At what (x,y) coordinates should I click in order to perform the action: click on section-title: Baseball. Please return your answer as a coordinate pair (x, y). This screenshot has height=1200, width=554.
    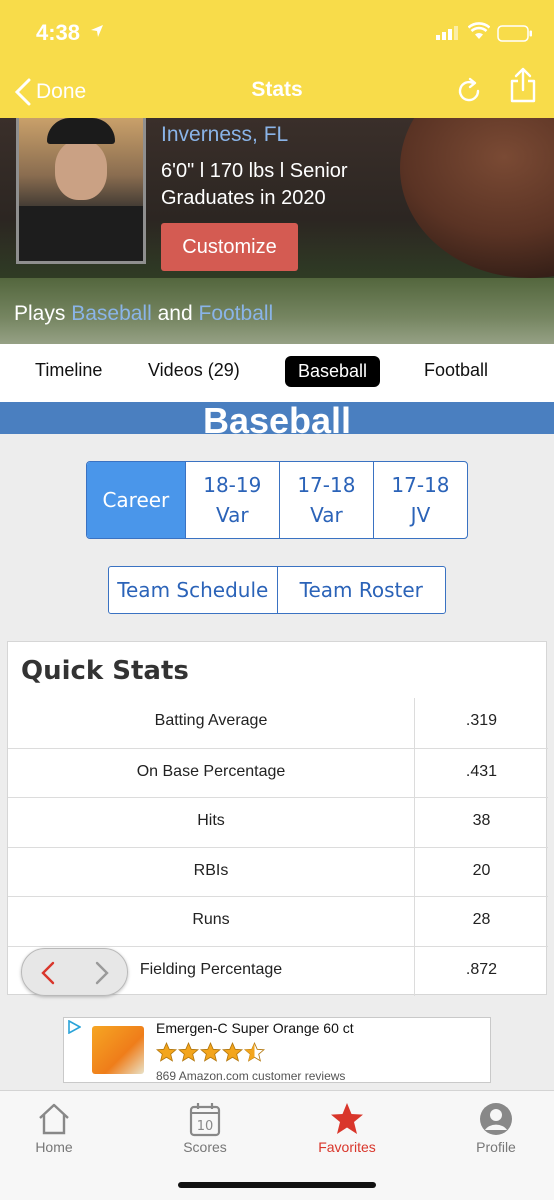
    Looking at the image, I should click on (277, 418).